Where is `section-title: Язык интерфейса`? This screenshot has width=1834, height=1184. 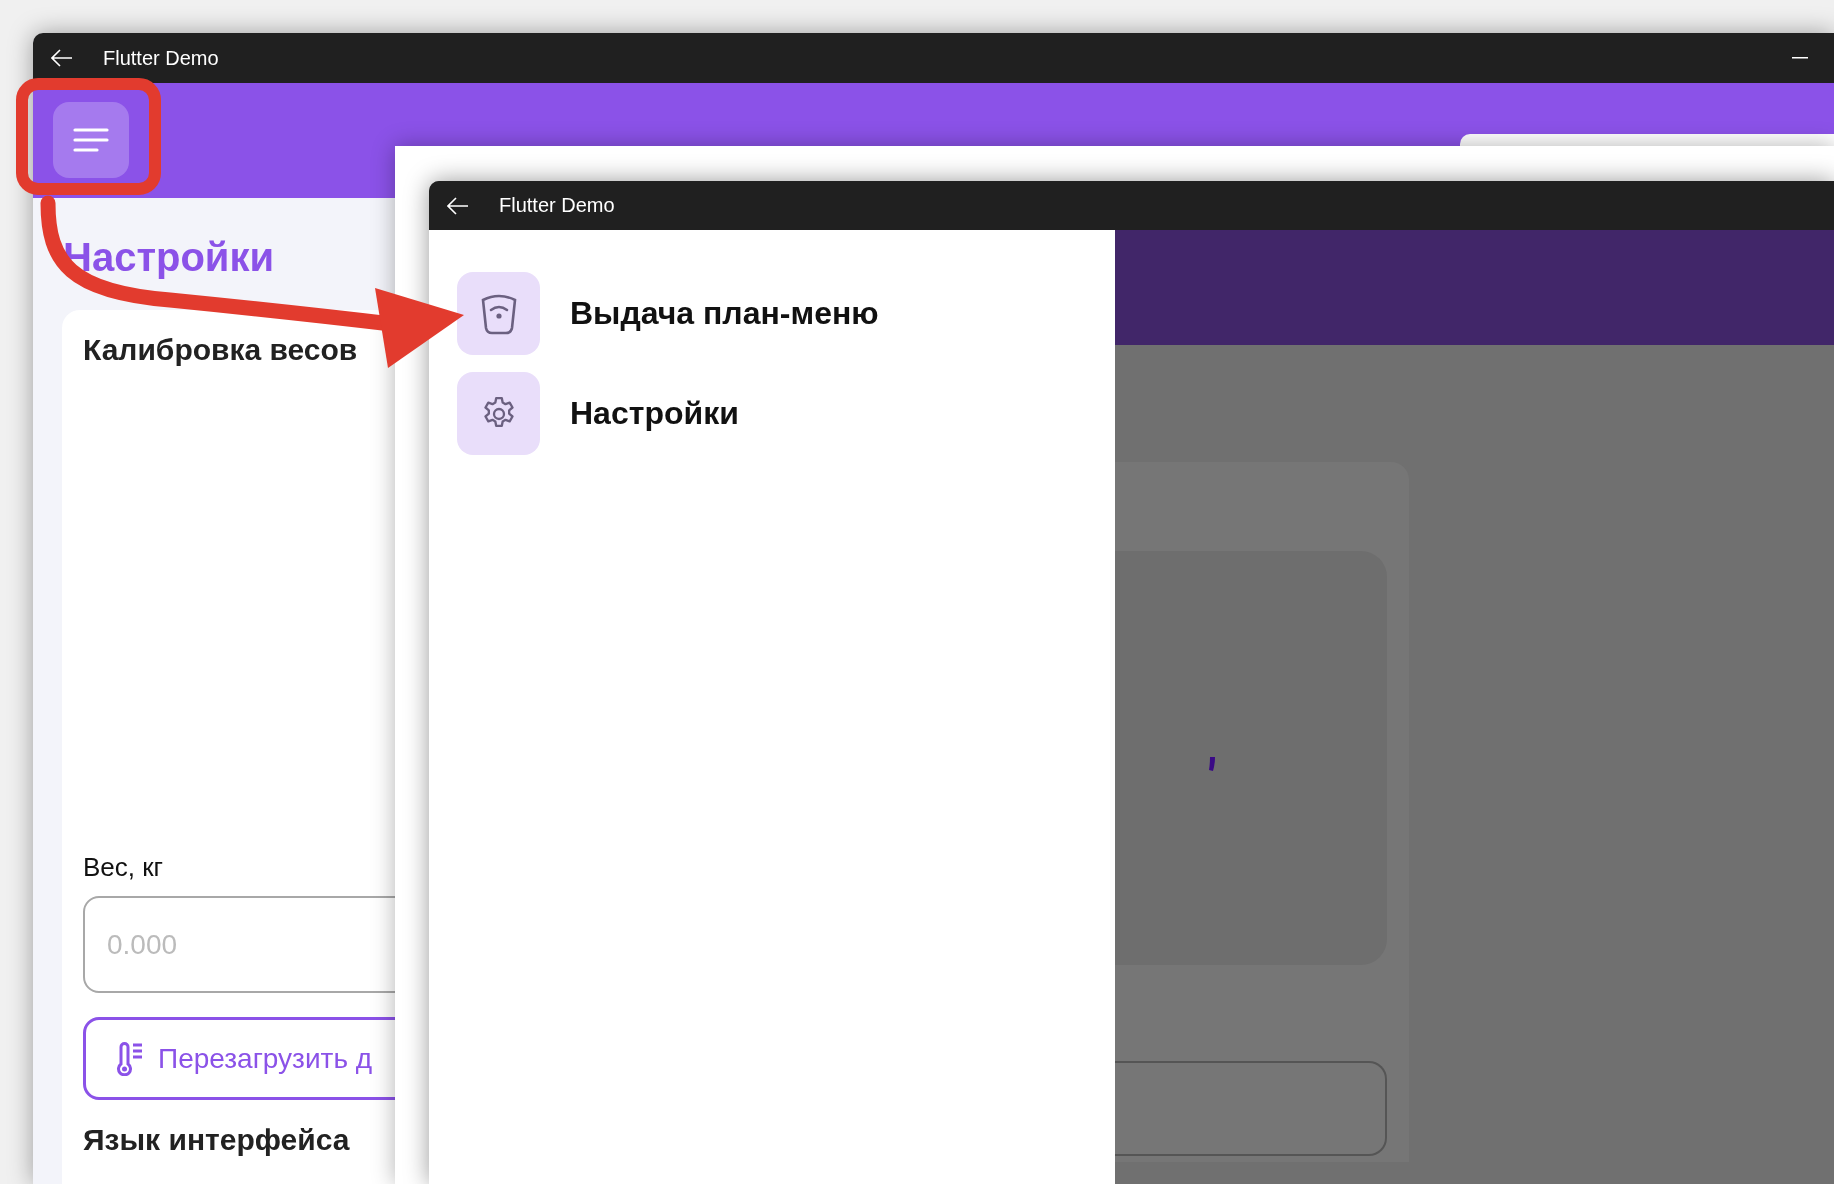
section-title: Язык интерфейса is located at coordinates (217, 1140).